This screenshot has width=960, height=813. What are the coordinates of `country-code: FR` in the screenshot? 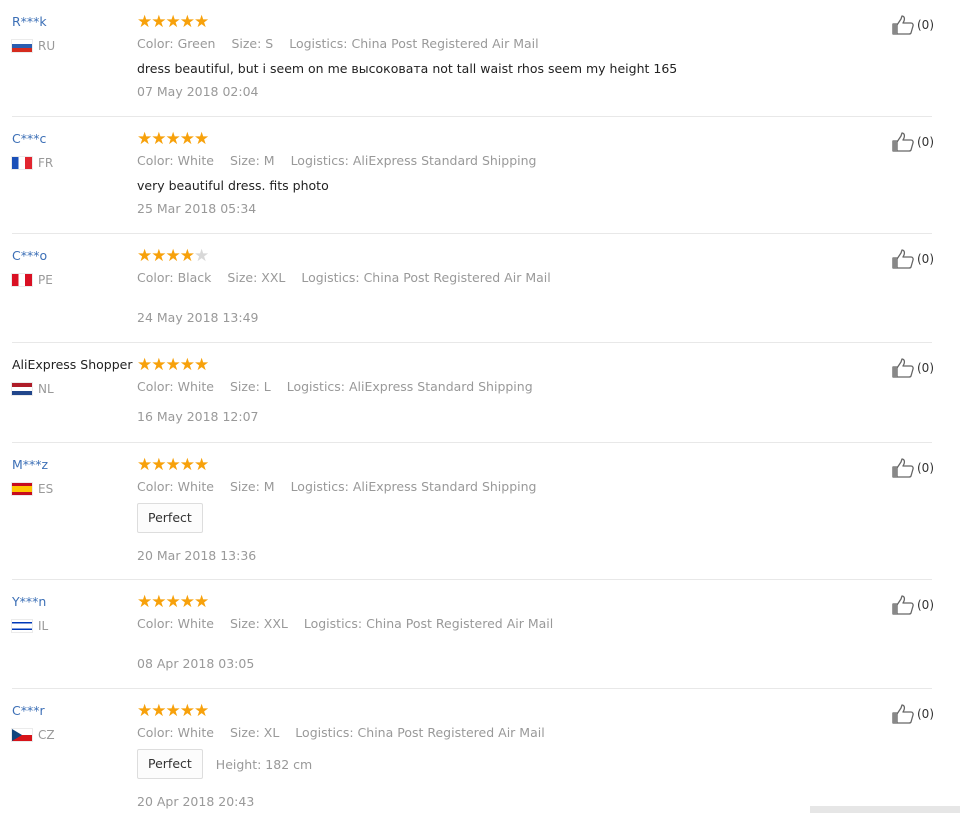 It's located at (46, 163).